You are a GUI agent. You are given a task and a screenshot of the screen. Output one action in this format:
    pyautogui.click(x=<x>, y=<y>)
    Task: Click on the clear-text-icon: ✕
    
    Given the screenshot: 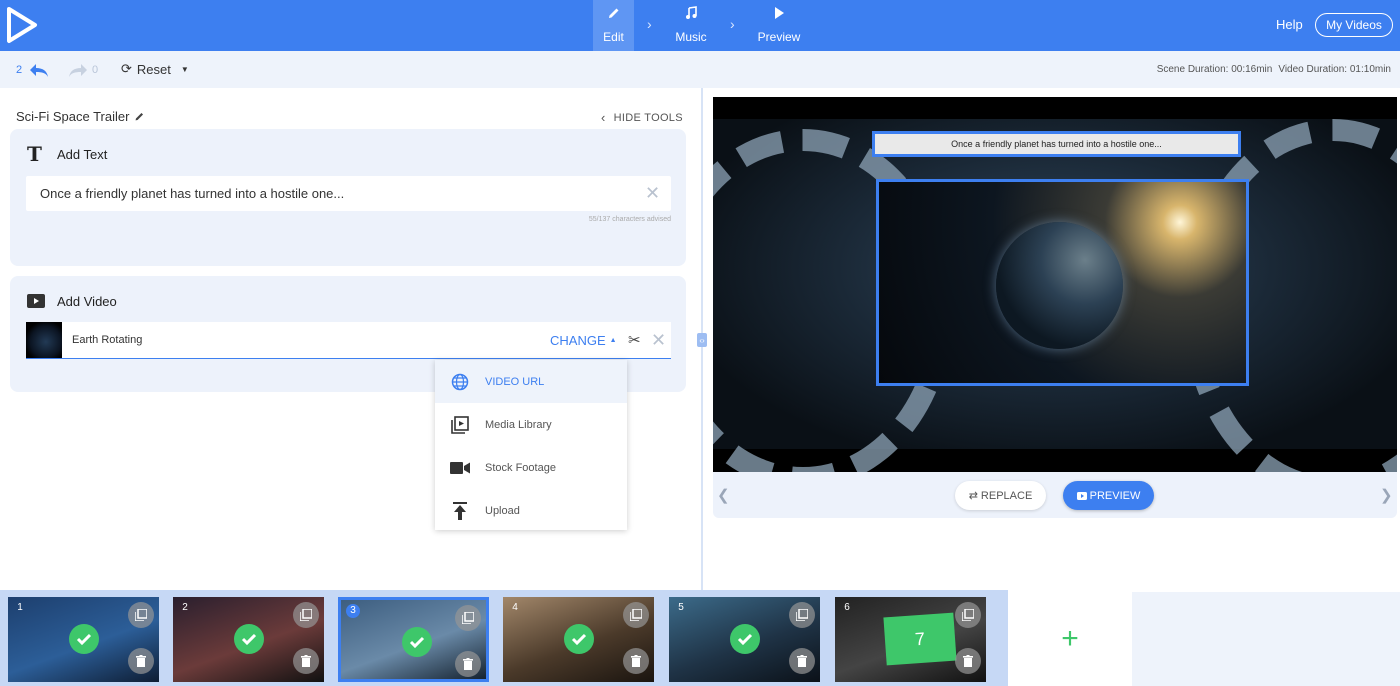 What is the action you would take?
    pyautogui.click(x=652, y=193)
    